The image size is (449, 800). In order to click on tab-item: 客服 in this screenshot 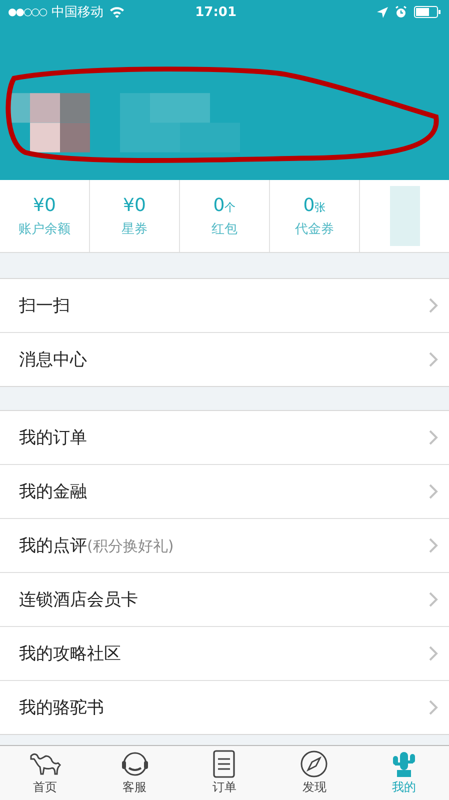, I will do `click(135, 773)`.